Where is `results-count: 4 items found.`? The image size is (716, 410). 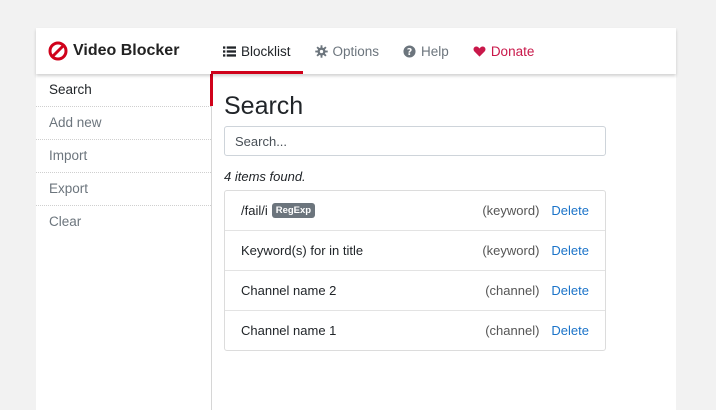 results-count: 4 items found. is located at coordinates (265, 176).